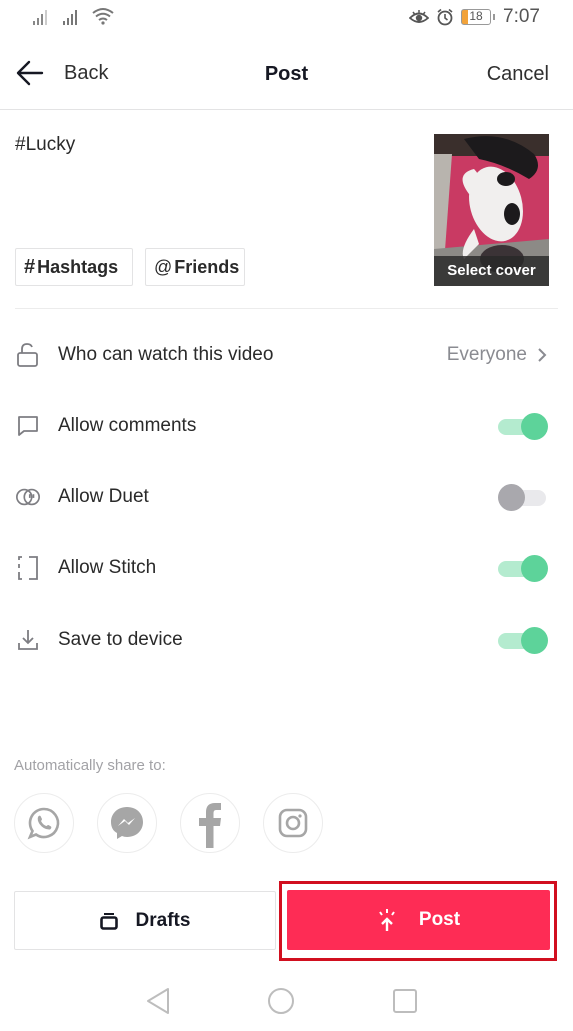  What do you see at coordinates (163, 920) in the screenshot?
I see `drafts-label: Drafts` at bounding box center [163, 920].